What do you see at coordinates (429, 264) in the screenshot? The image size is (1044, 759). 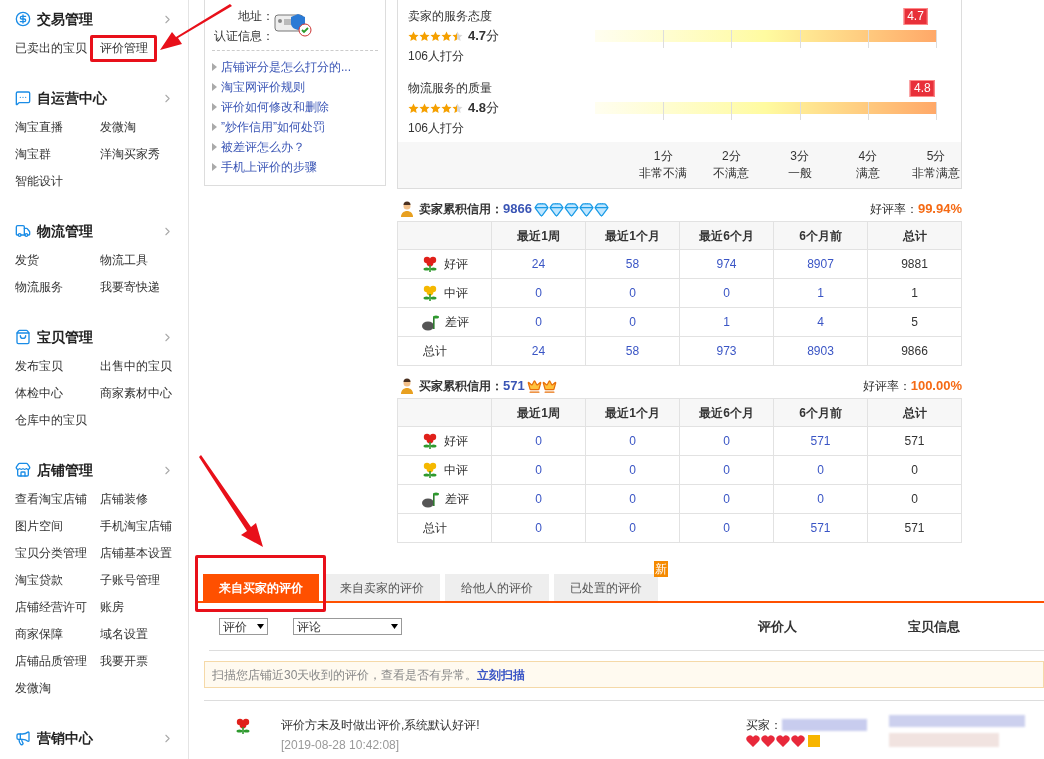 I see `flower-icon` at bounding box center [429, 264].